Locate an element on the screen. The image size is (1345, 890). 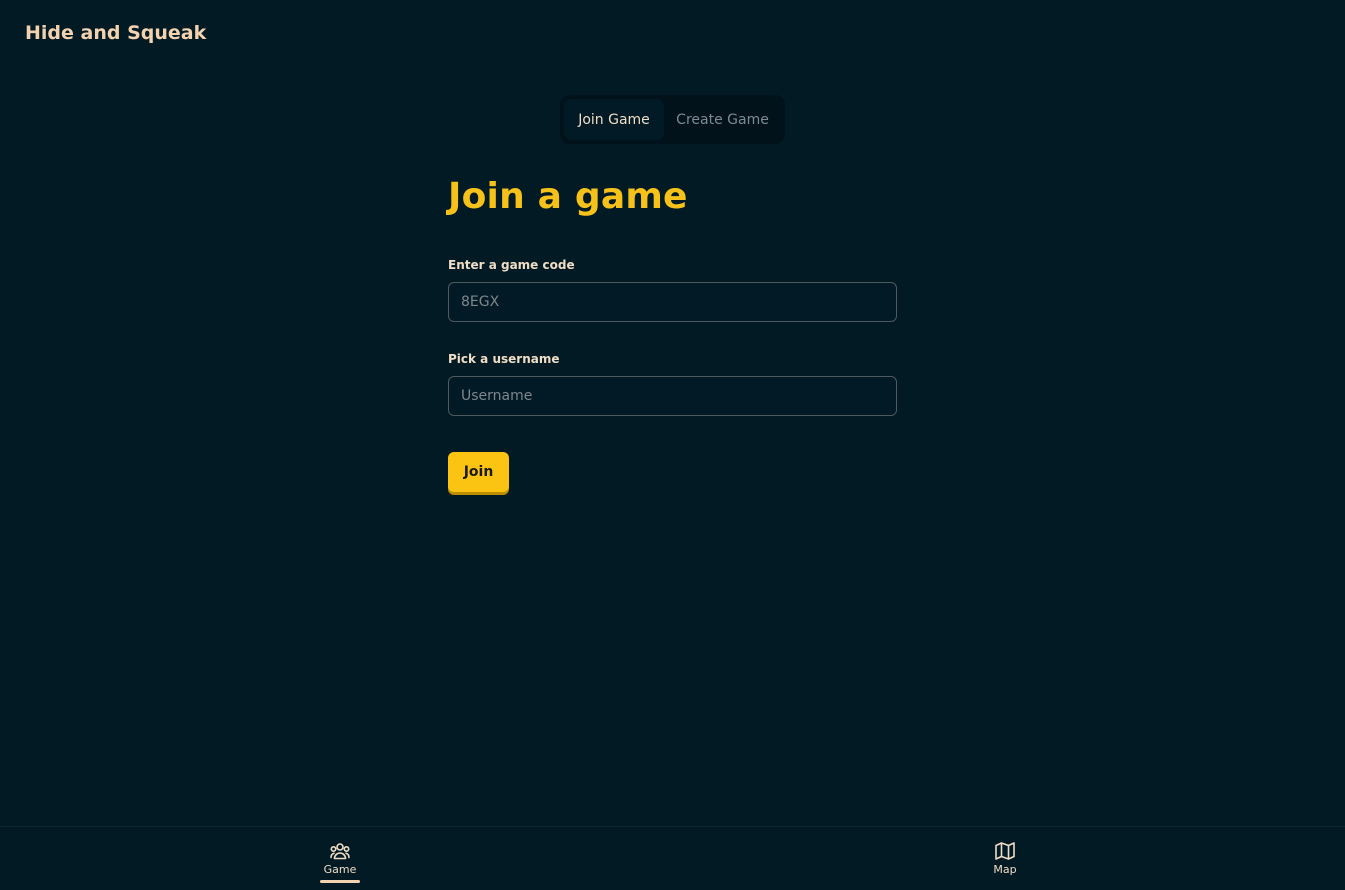
join-button: Join is located at coordinates (478, 472).